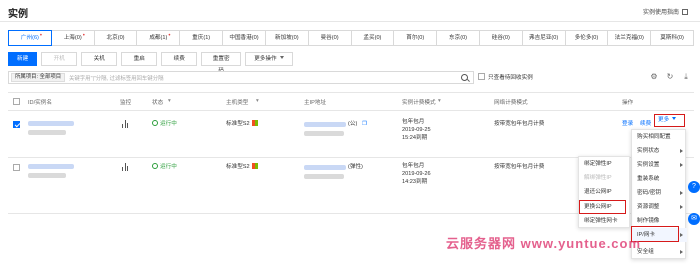  What do you see at coordinates (605, 164) in the screenshot?
I see `submenu-bind-eip: 绑定弹性IP` at bounding box center [605, 164].